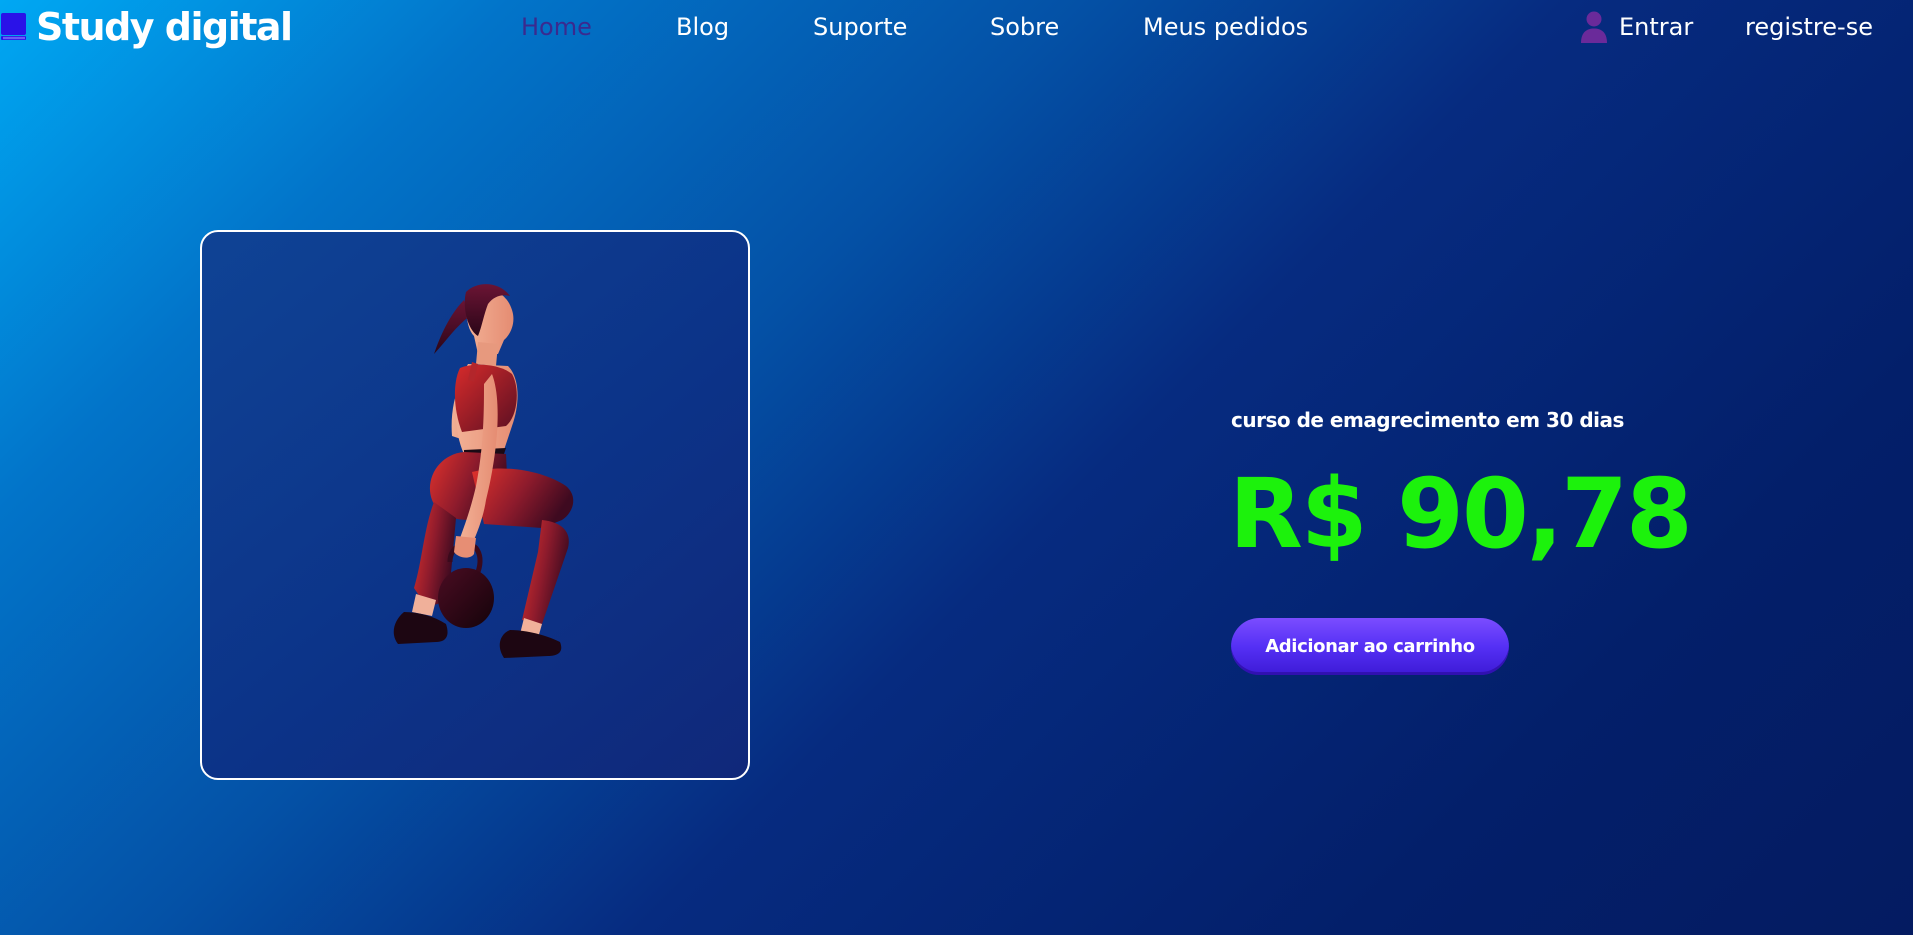 This screenshot has height=935, width=1913. What do you see at coordinates (1461, 514) in the screenshot?
I see `product-price: R$ 90,78` at bounding box center [1461, 514].